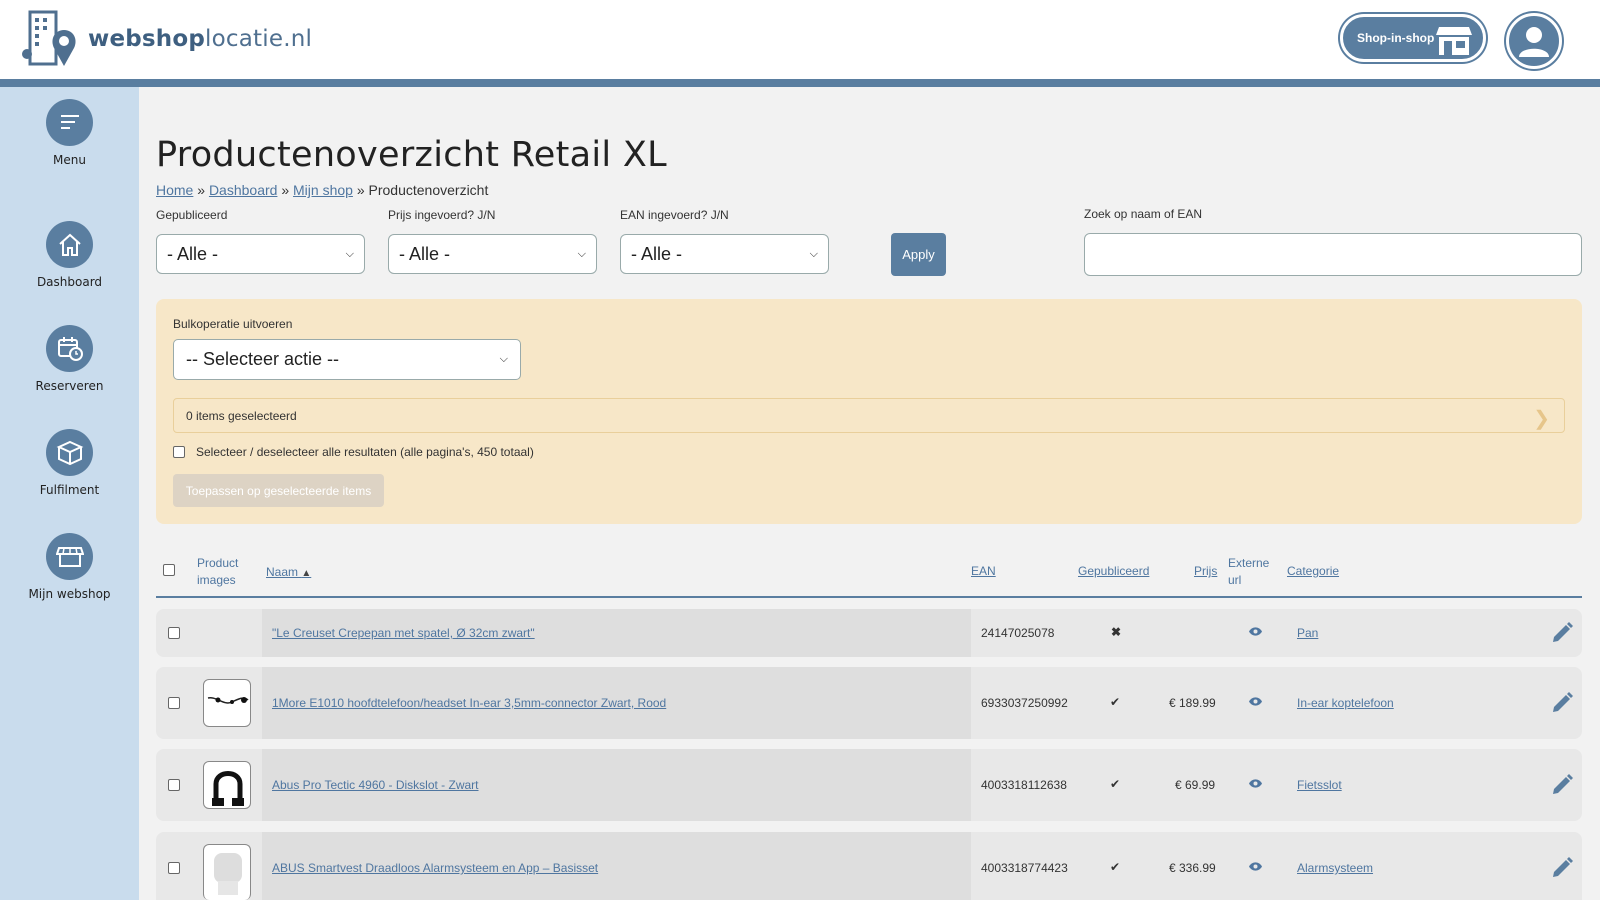  Describe the element at coordinates (1313, 571) in the screenshot. I see `header-category: Categorie` at that location.